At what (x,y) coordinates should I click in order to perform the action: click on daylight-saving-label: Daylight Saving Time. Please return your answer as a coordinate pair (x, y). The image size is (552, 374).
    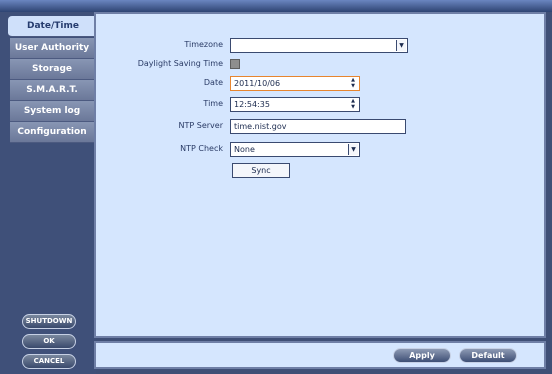
    Looking at the image, I should click on (180, 63).